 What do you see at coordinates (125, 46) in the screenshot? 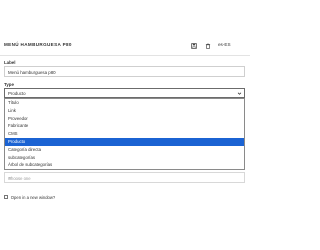
I see `panel-header: MENÚ HAMBURGUESA P80 es-ES` at bounding box center [125, 46].